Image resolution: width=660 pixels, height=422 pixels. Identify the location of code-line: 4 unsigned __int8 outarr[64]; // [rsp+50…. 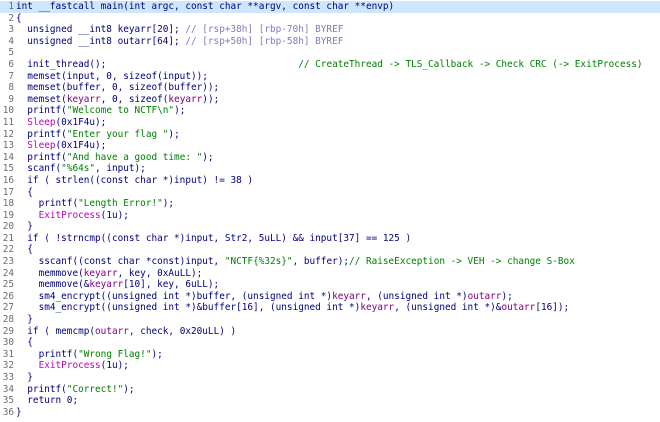
(330, 42).